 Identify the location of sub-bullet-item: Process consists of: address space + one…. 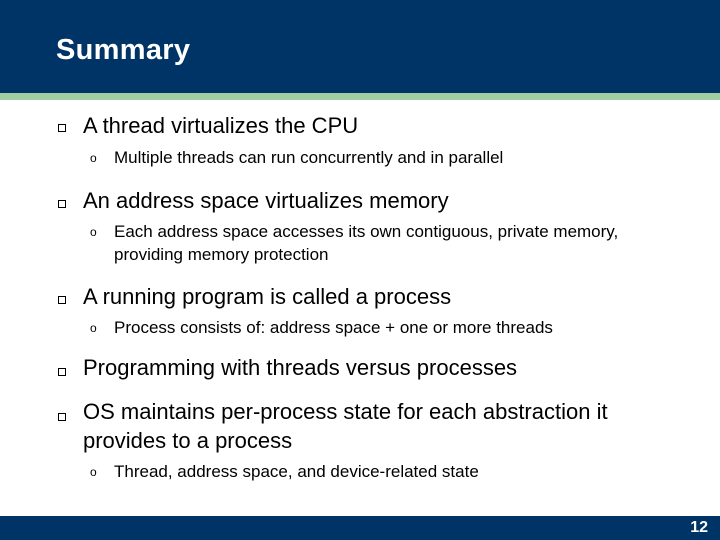
(333, 327).